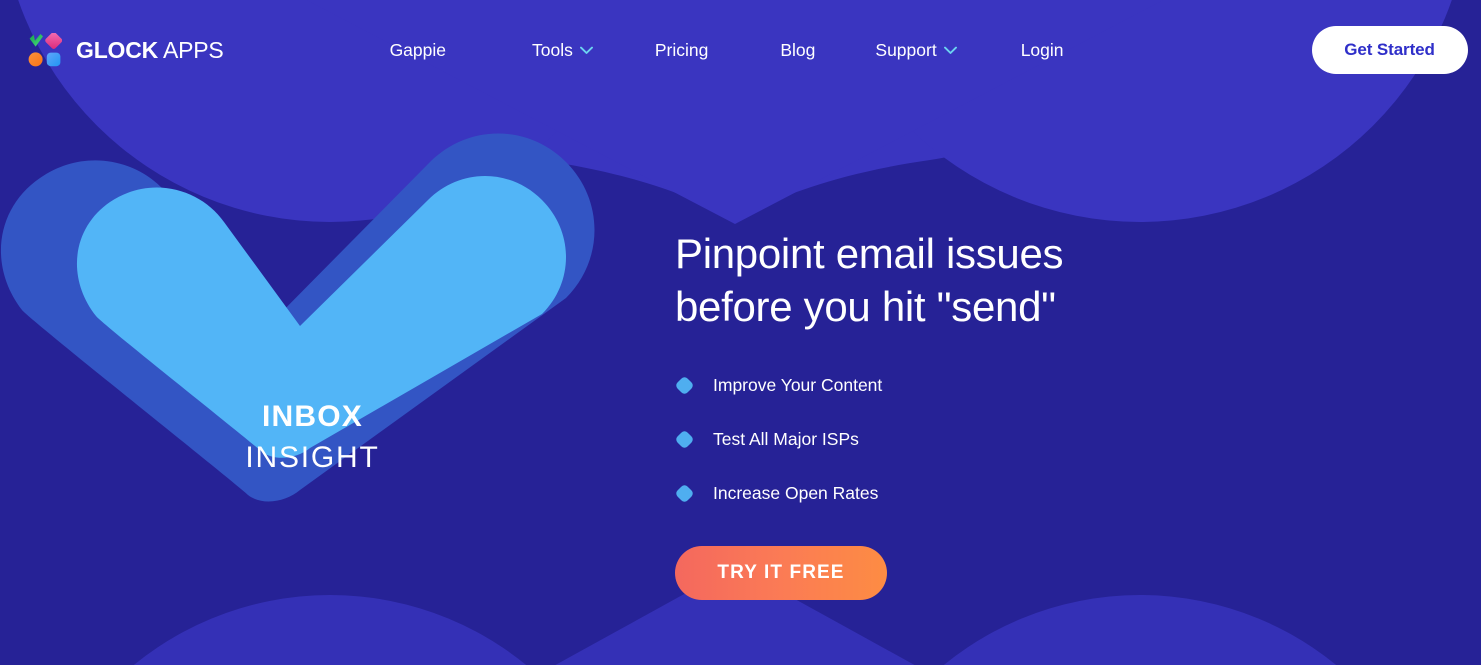 The height and width of the screenshot is (665, 1481). I want to click on list-item-label: Increase Open Rates, so click(796, 493).